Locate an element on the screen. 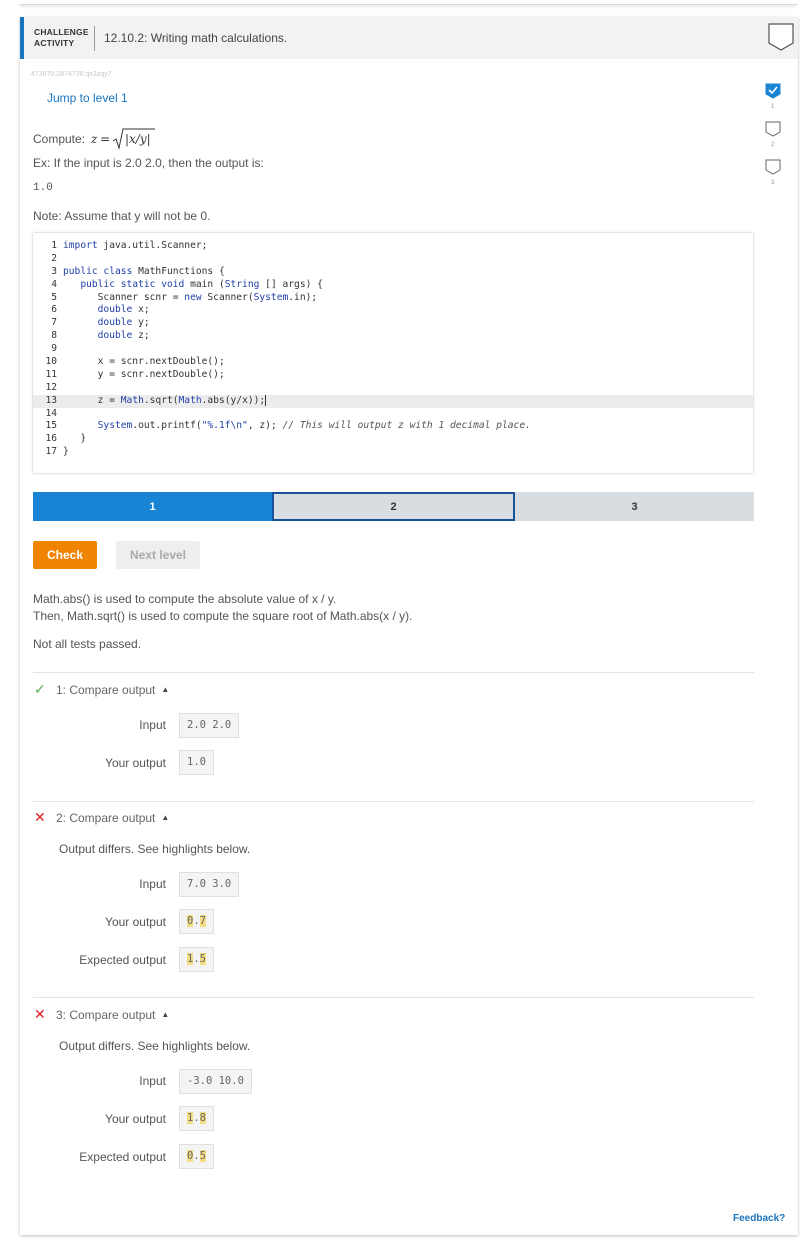 Image resolution: width=807 pixels, height=1242 pixels. activity-id: 473670.2874738.qx3zqy7 is located at coordinates (71, 74).